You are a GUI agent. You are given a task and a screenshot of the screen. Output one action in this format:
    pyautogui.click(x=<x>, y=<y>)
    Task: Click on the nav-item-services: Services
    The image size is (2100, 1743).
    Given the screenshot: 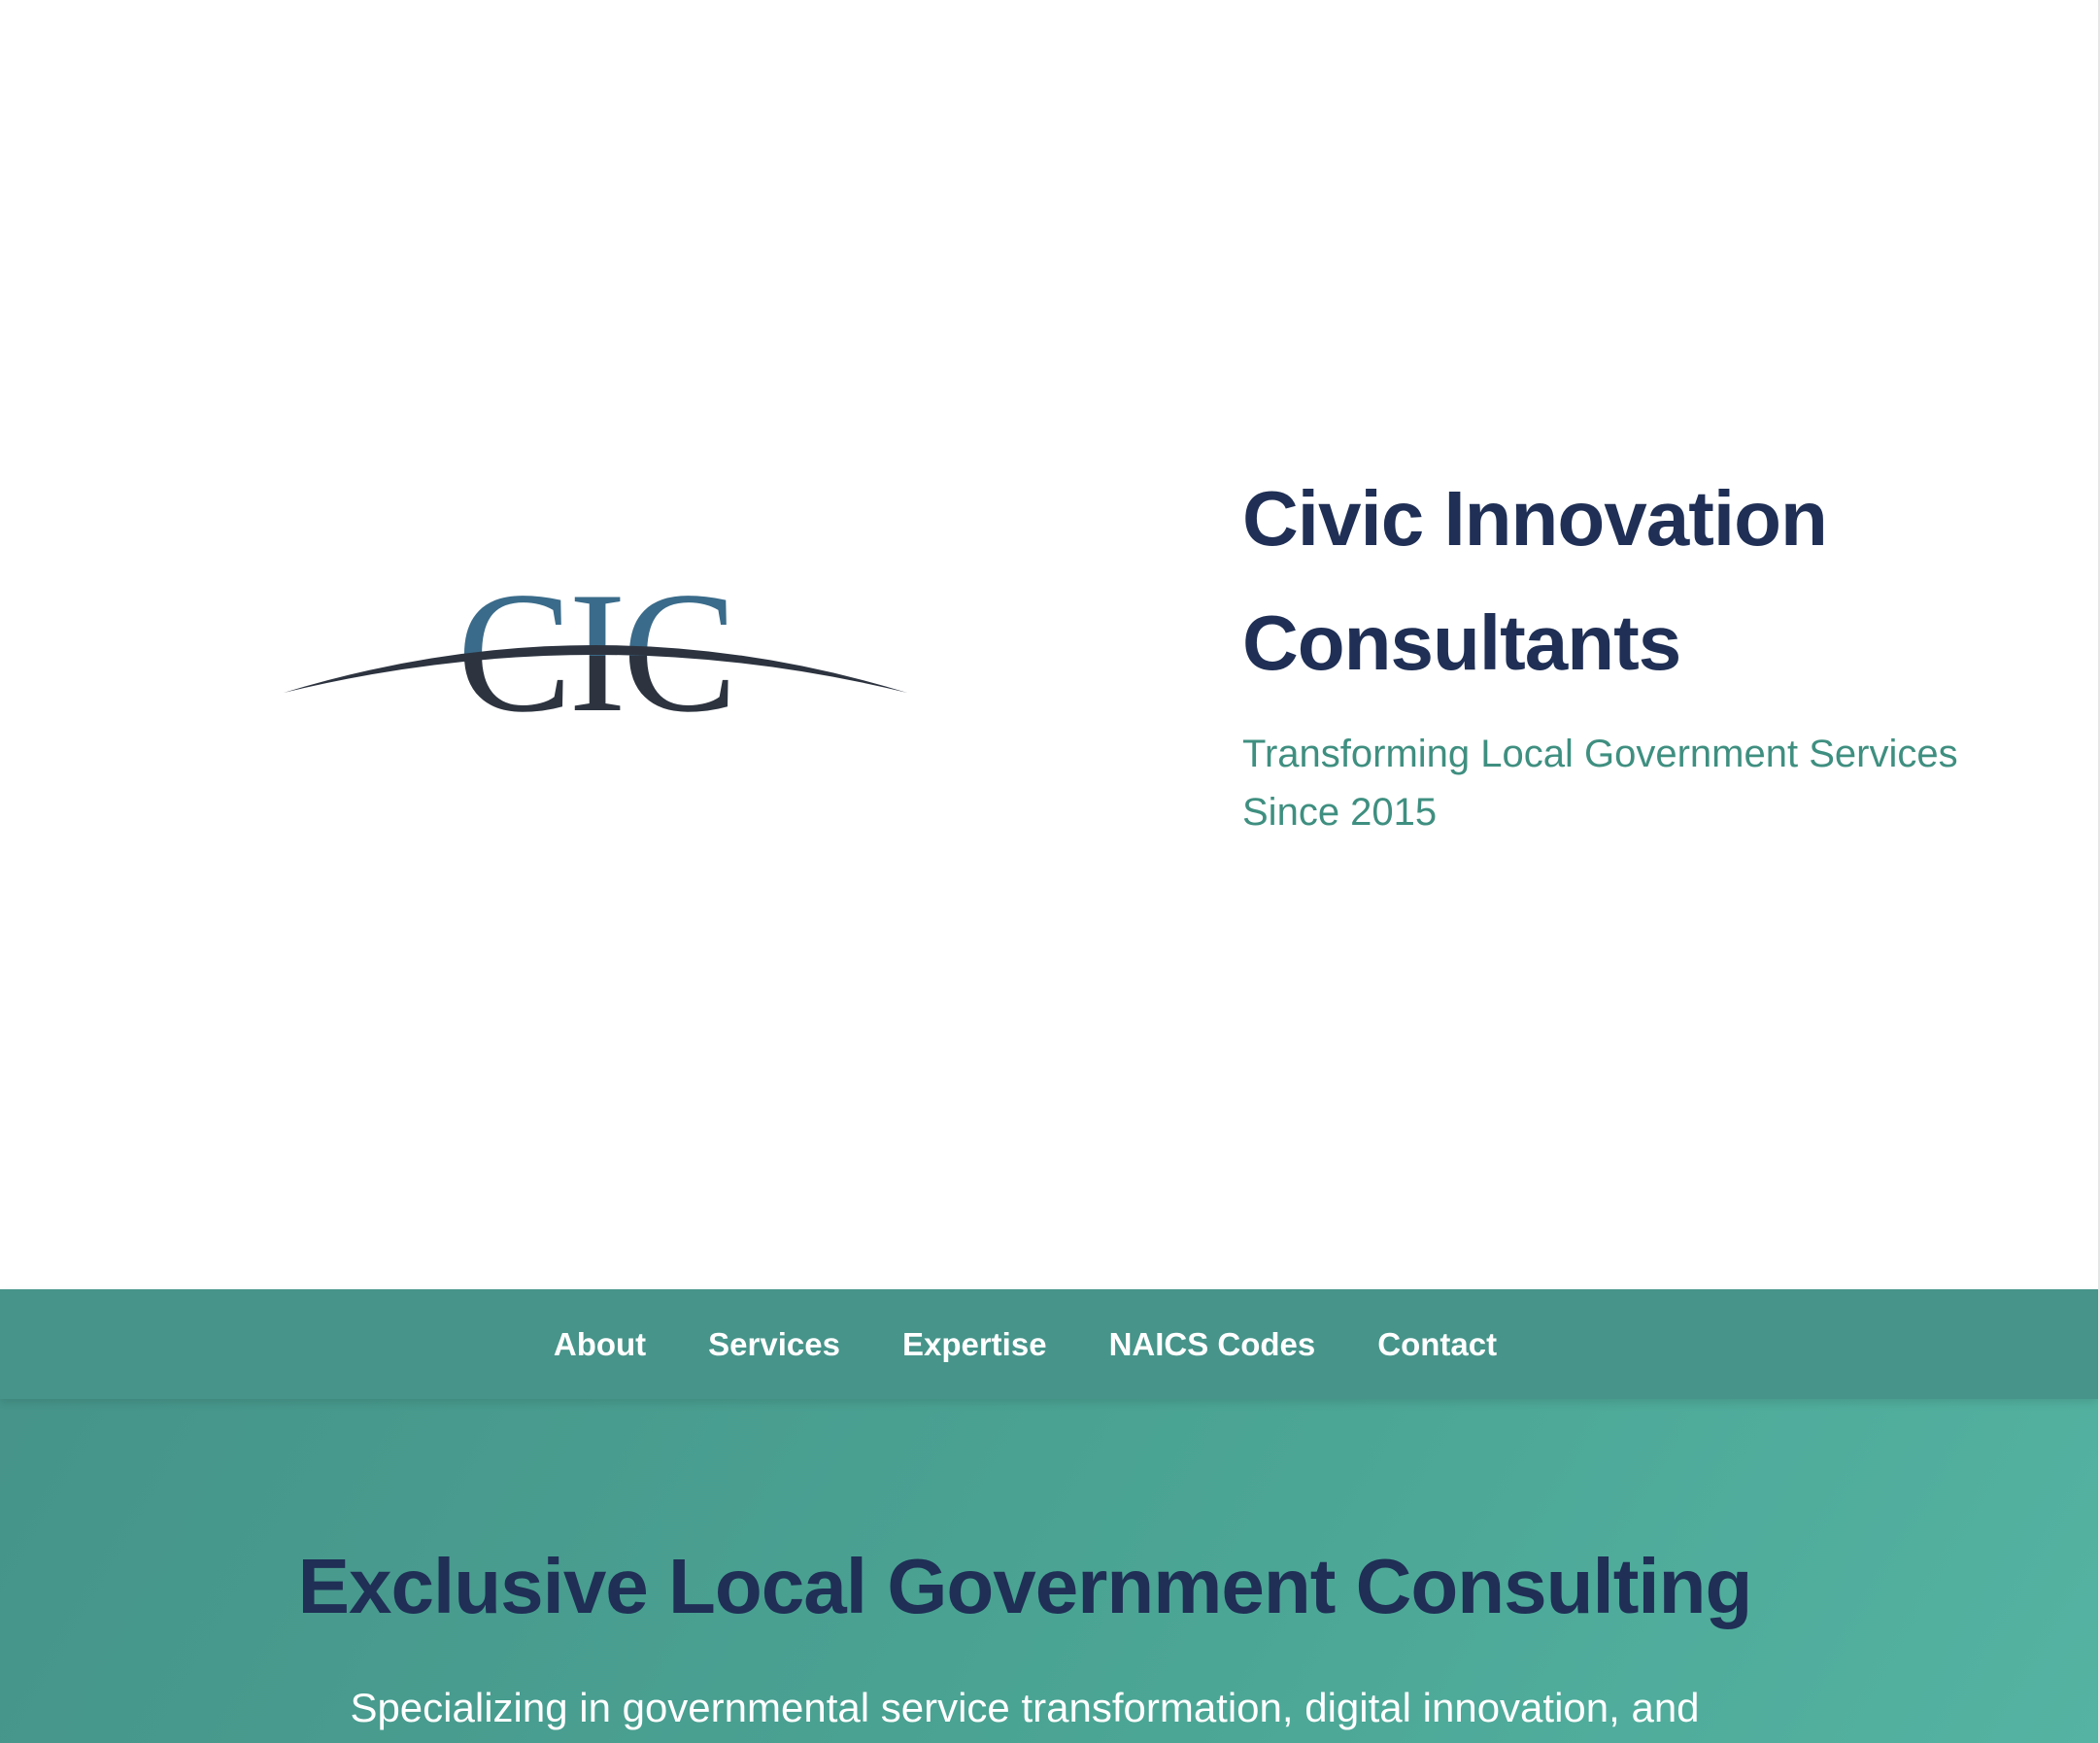 What is the action you would take?
    pyautogui.click(x=774, y=1345)
    